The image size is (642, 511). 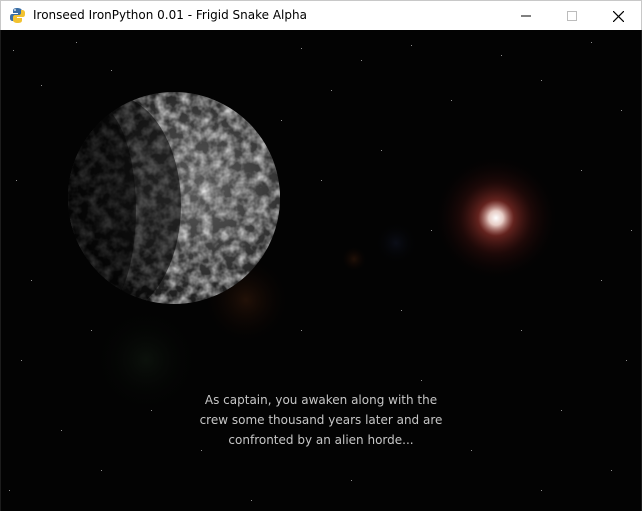 I want to click on close-button, so click(x=618, y=16).